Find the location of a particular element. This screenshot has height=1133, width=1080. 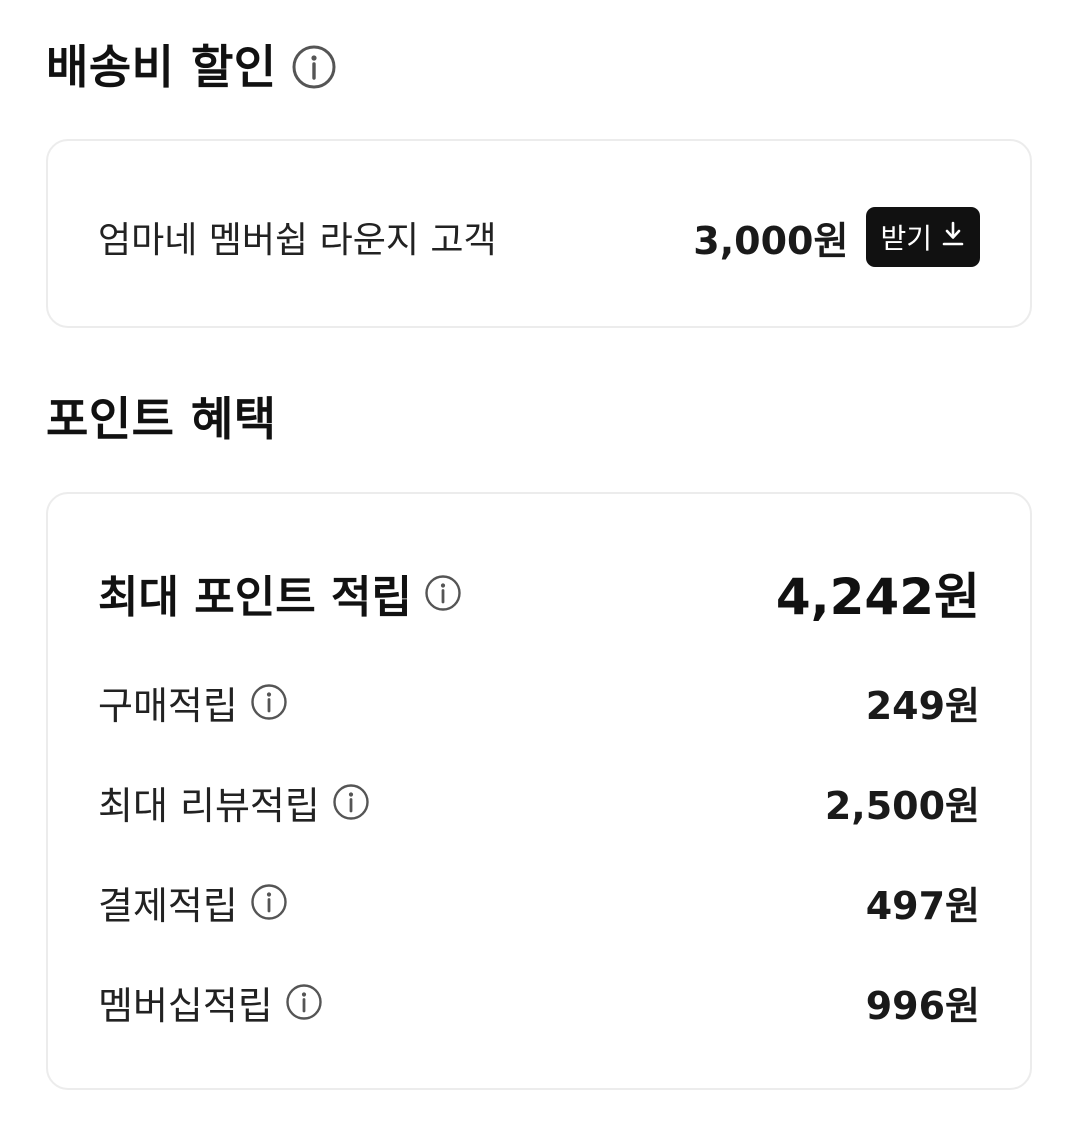

point-item-label-group: 최대 리뷰적립 is located at coordinates (234, 802).